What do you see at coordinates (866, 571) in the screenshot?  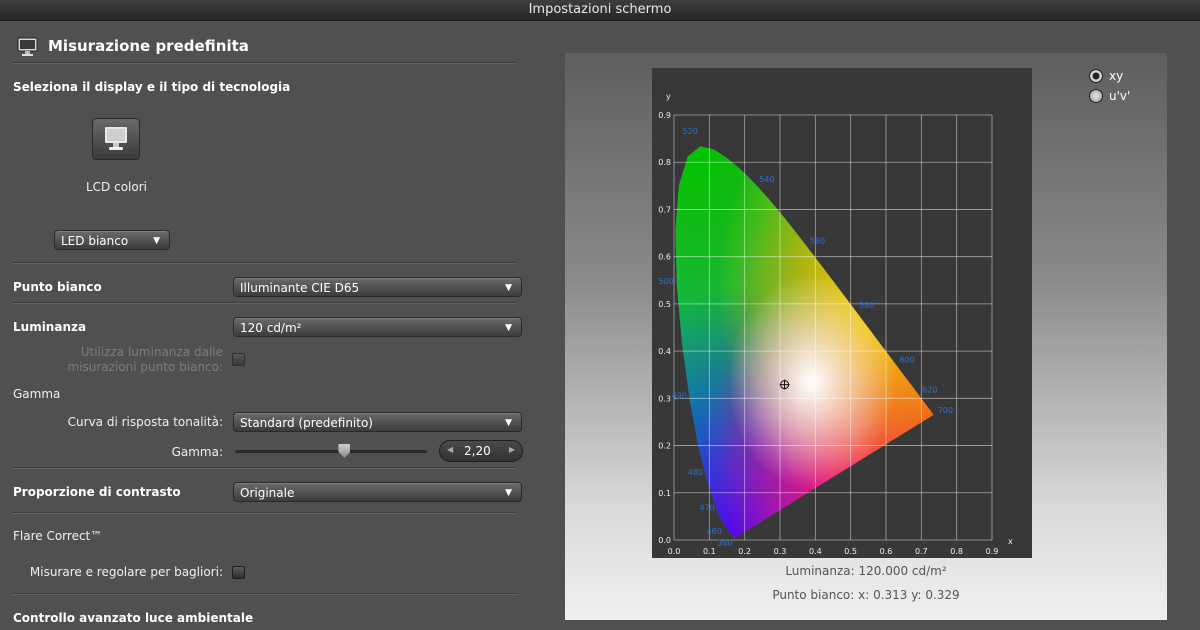 I see `chart-luminance-text: Luminanza: 120.000 cd/m²` at bounding box center [866, 571].